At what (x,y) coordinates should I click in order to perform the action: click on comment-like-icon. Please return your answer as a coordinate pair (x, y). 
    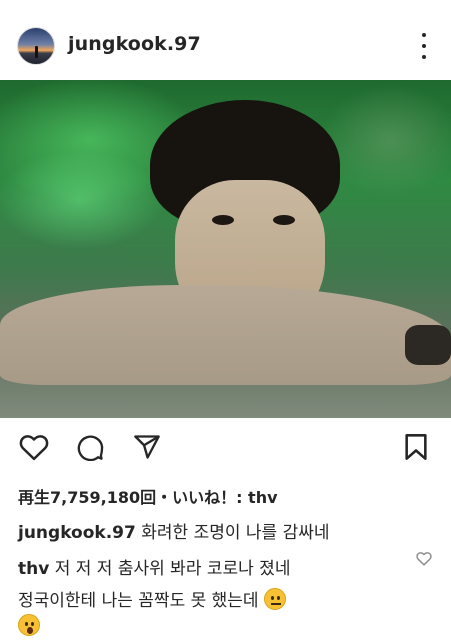
    Looking at the image, I should click on (424, 559).